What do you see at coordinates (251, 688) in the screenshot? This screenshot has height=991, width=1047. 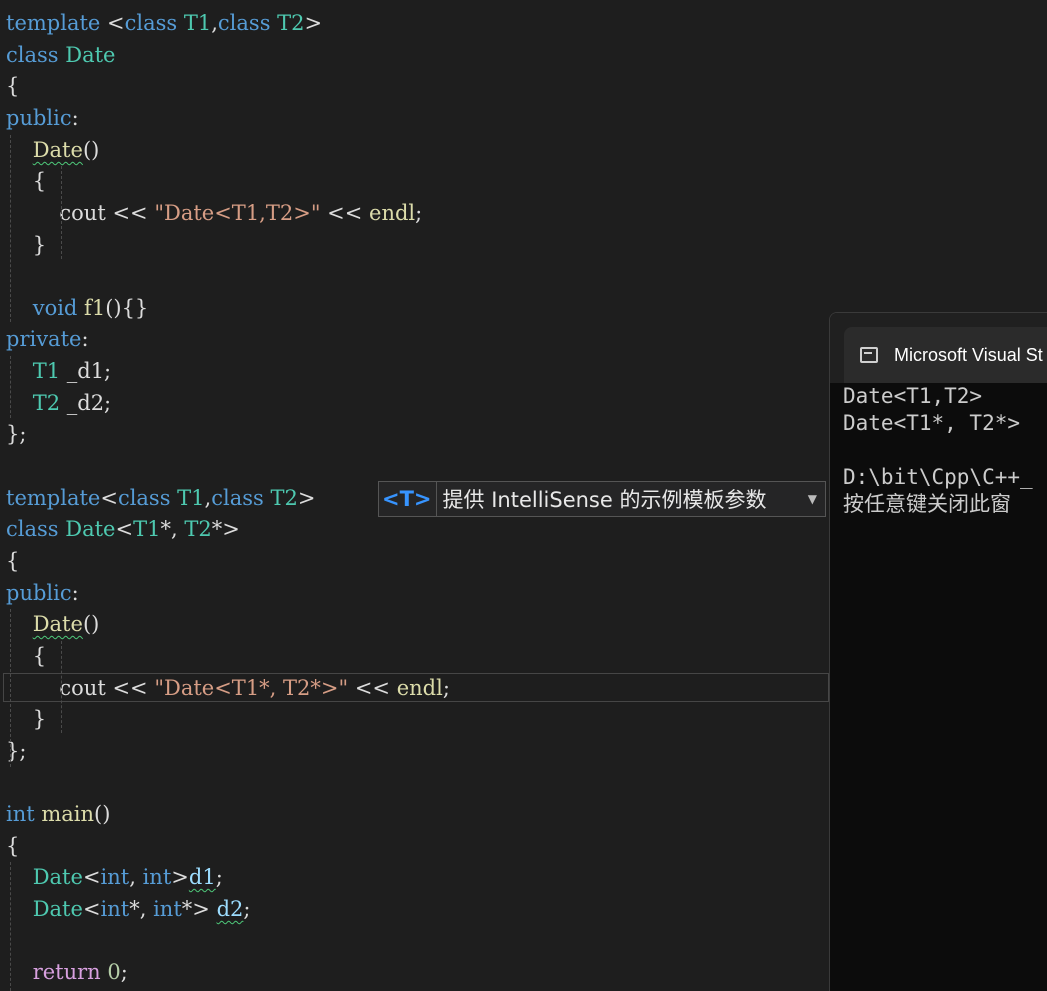 I see `code-token: "Date<T1*, T2*>"` at bounding box center [251, 688].